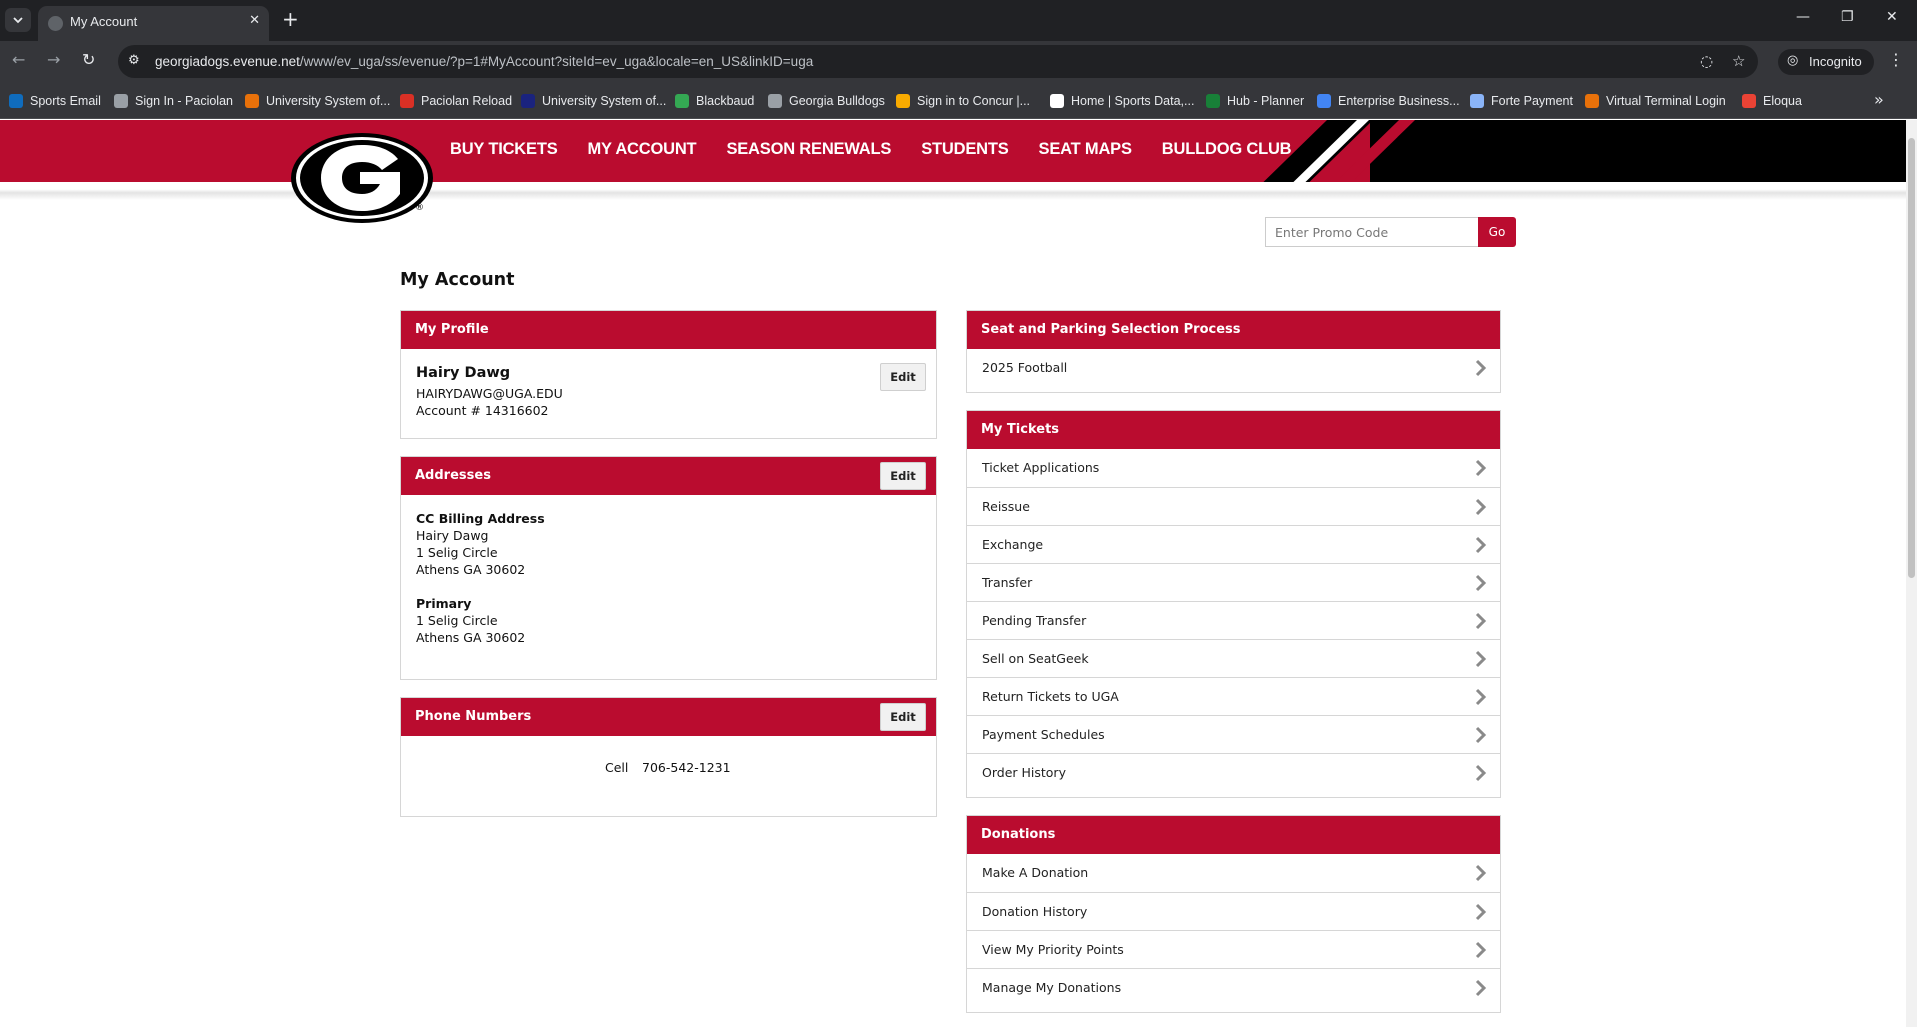  What do you see at coordinates (1035, 658) in the screenshot?
I see `list-item-label: Sell on SeatGeek` at bounding box center [1035, 658].